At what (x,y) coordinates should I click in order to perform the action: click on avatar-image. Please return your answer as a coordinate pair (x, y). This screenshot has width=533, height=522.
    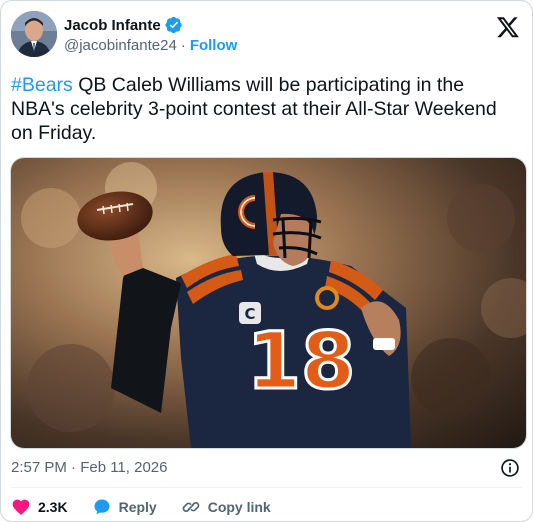
    Looking at the image, I should click on (34, 34).